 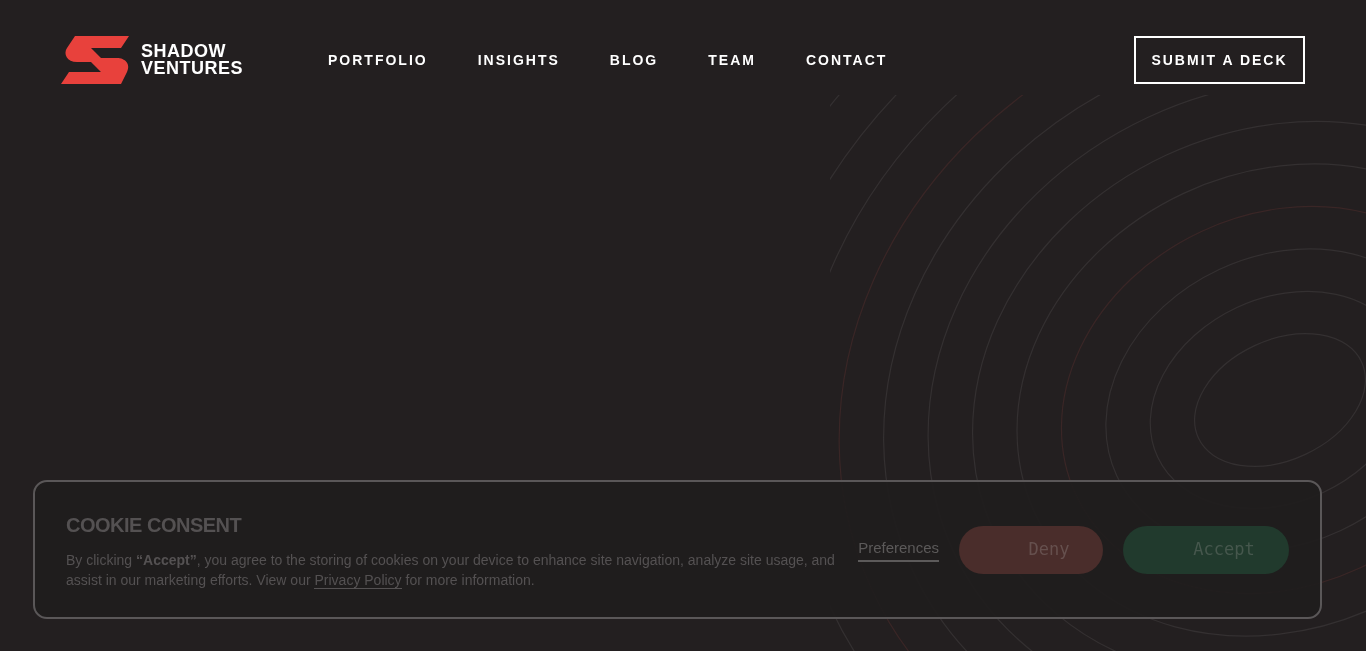 What do you see at coordinates (518, 60) in the screenshot?
I see `nav-link: INSIGHTS` at bounding box center [518, 60].